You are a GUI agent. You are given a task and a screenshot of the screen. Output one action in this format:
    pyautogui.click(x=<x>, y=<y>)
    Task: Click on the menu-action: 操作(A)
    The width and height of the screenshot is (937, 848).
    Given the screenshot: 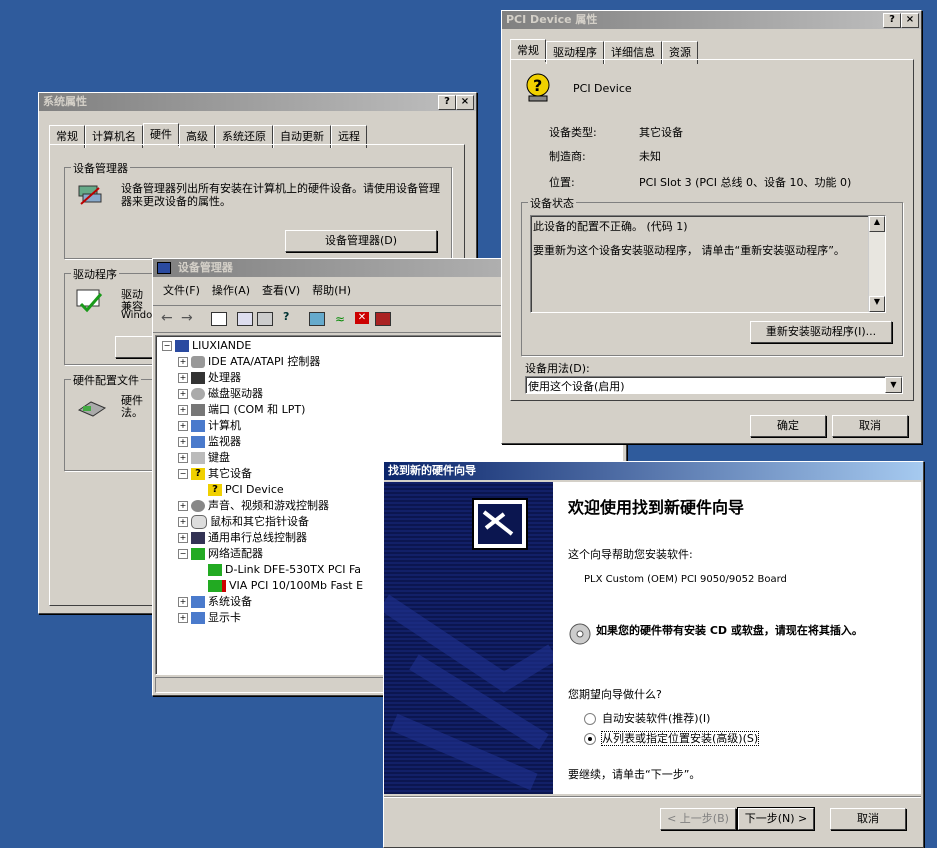 What is the action you would take?
    pyautogui.click(x=231, y=291)
    